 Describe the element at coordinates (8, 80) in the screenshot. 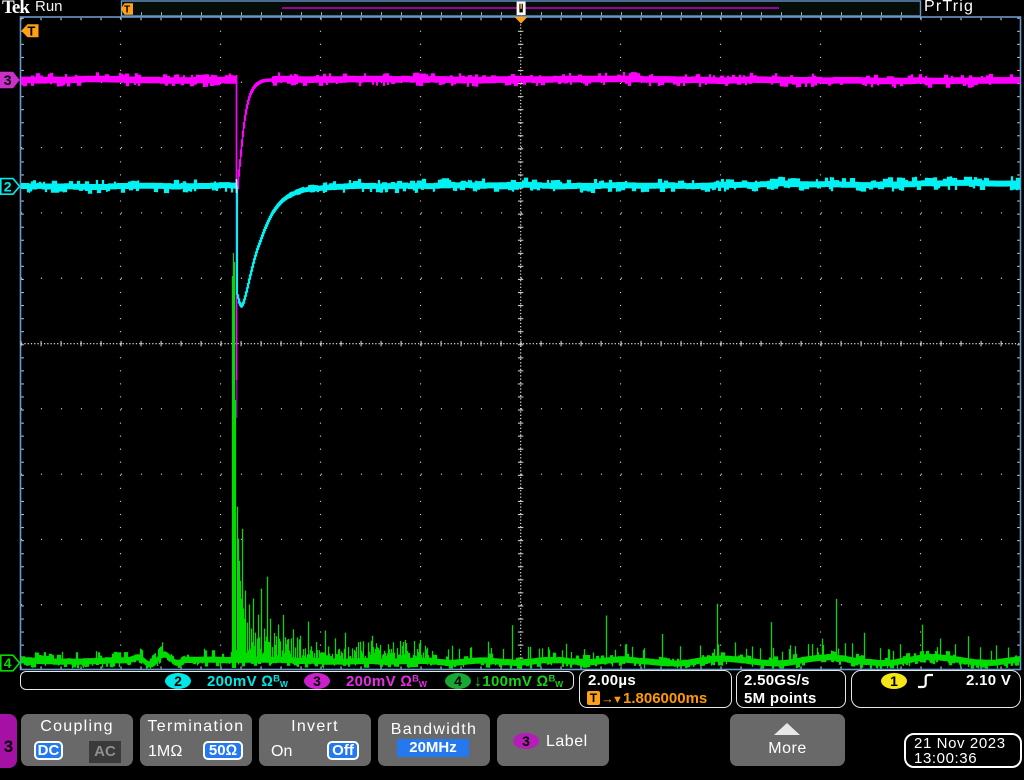

I see `svg-text: 3` at that location.